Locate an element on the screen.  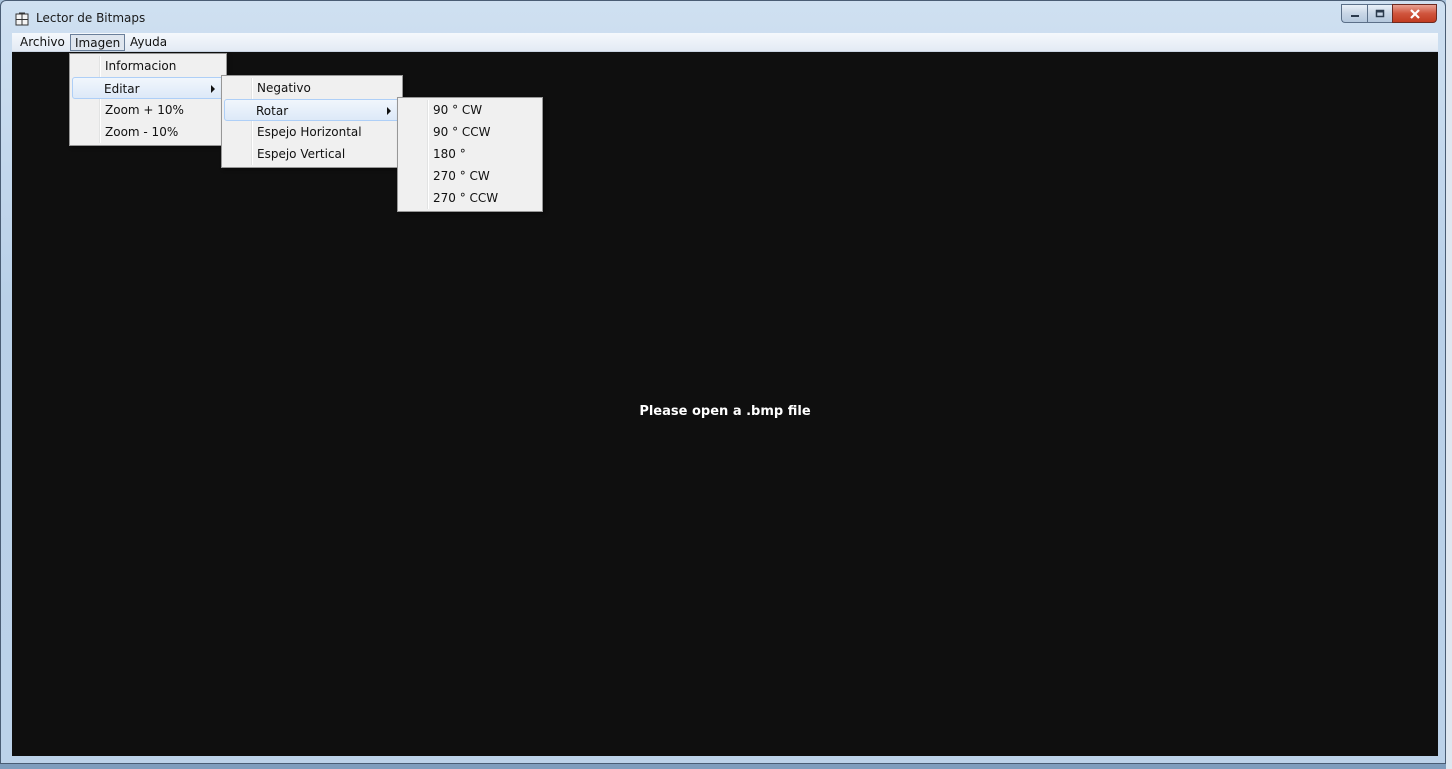
title-bar: Lector de Bitmaps is located at coordinates (723, 17).